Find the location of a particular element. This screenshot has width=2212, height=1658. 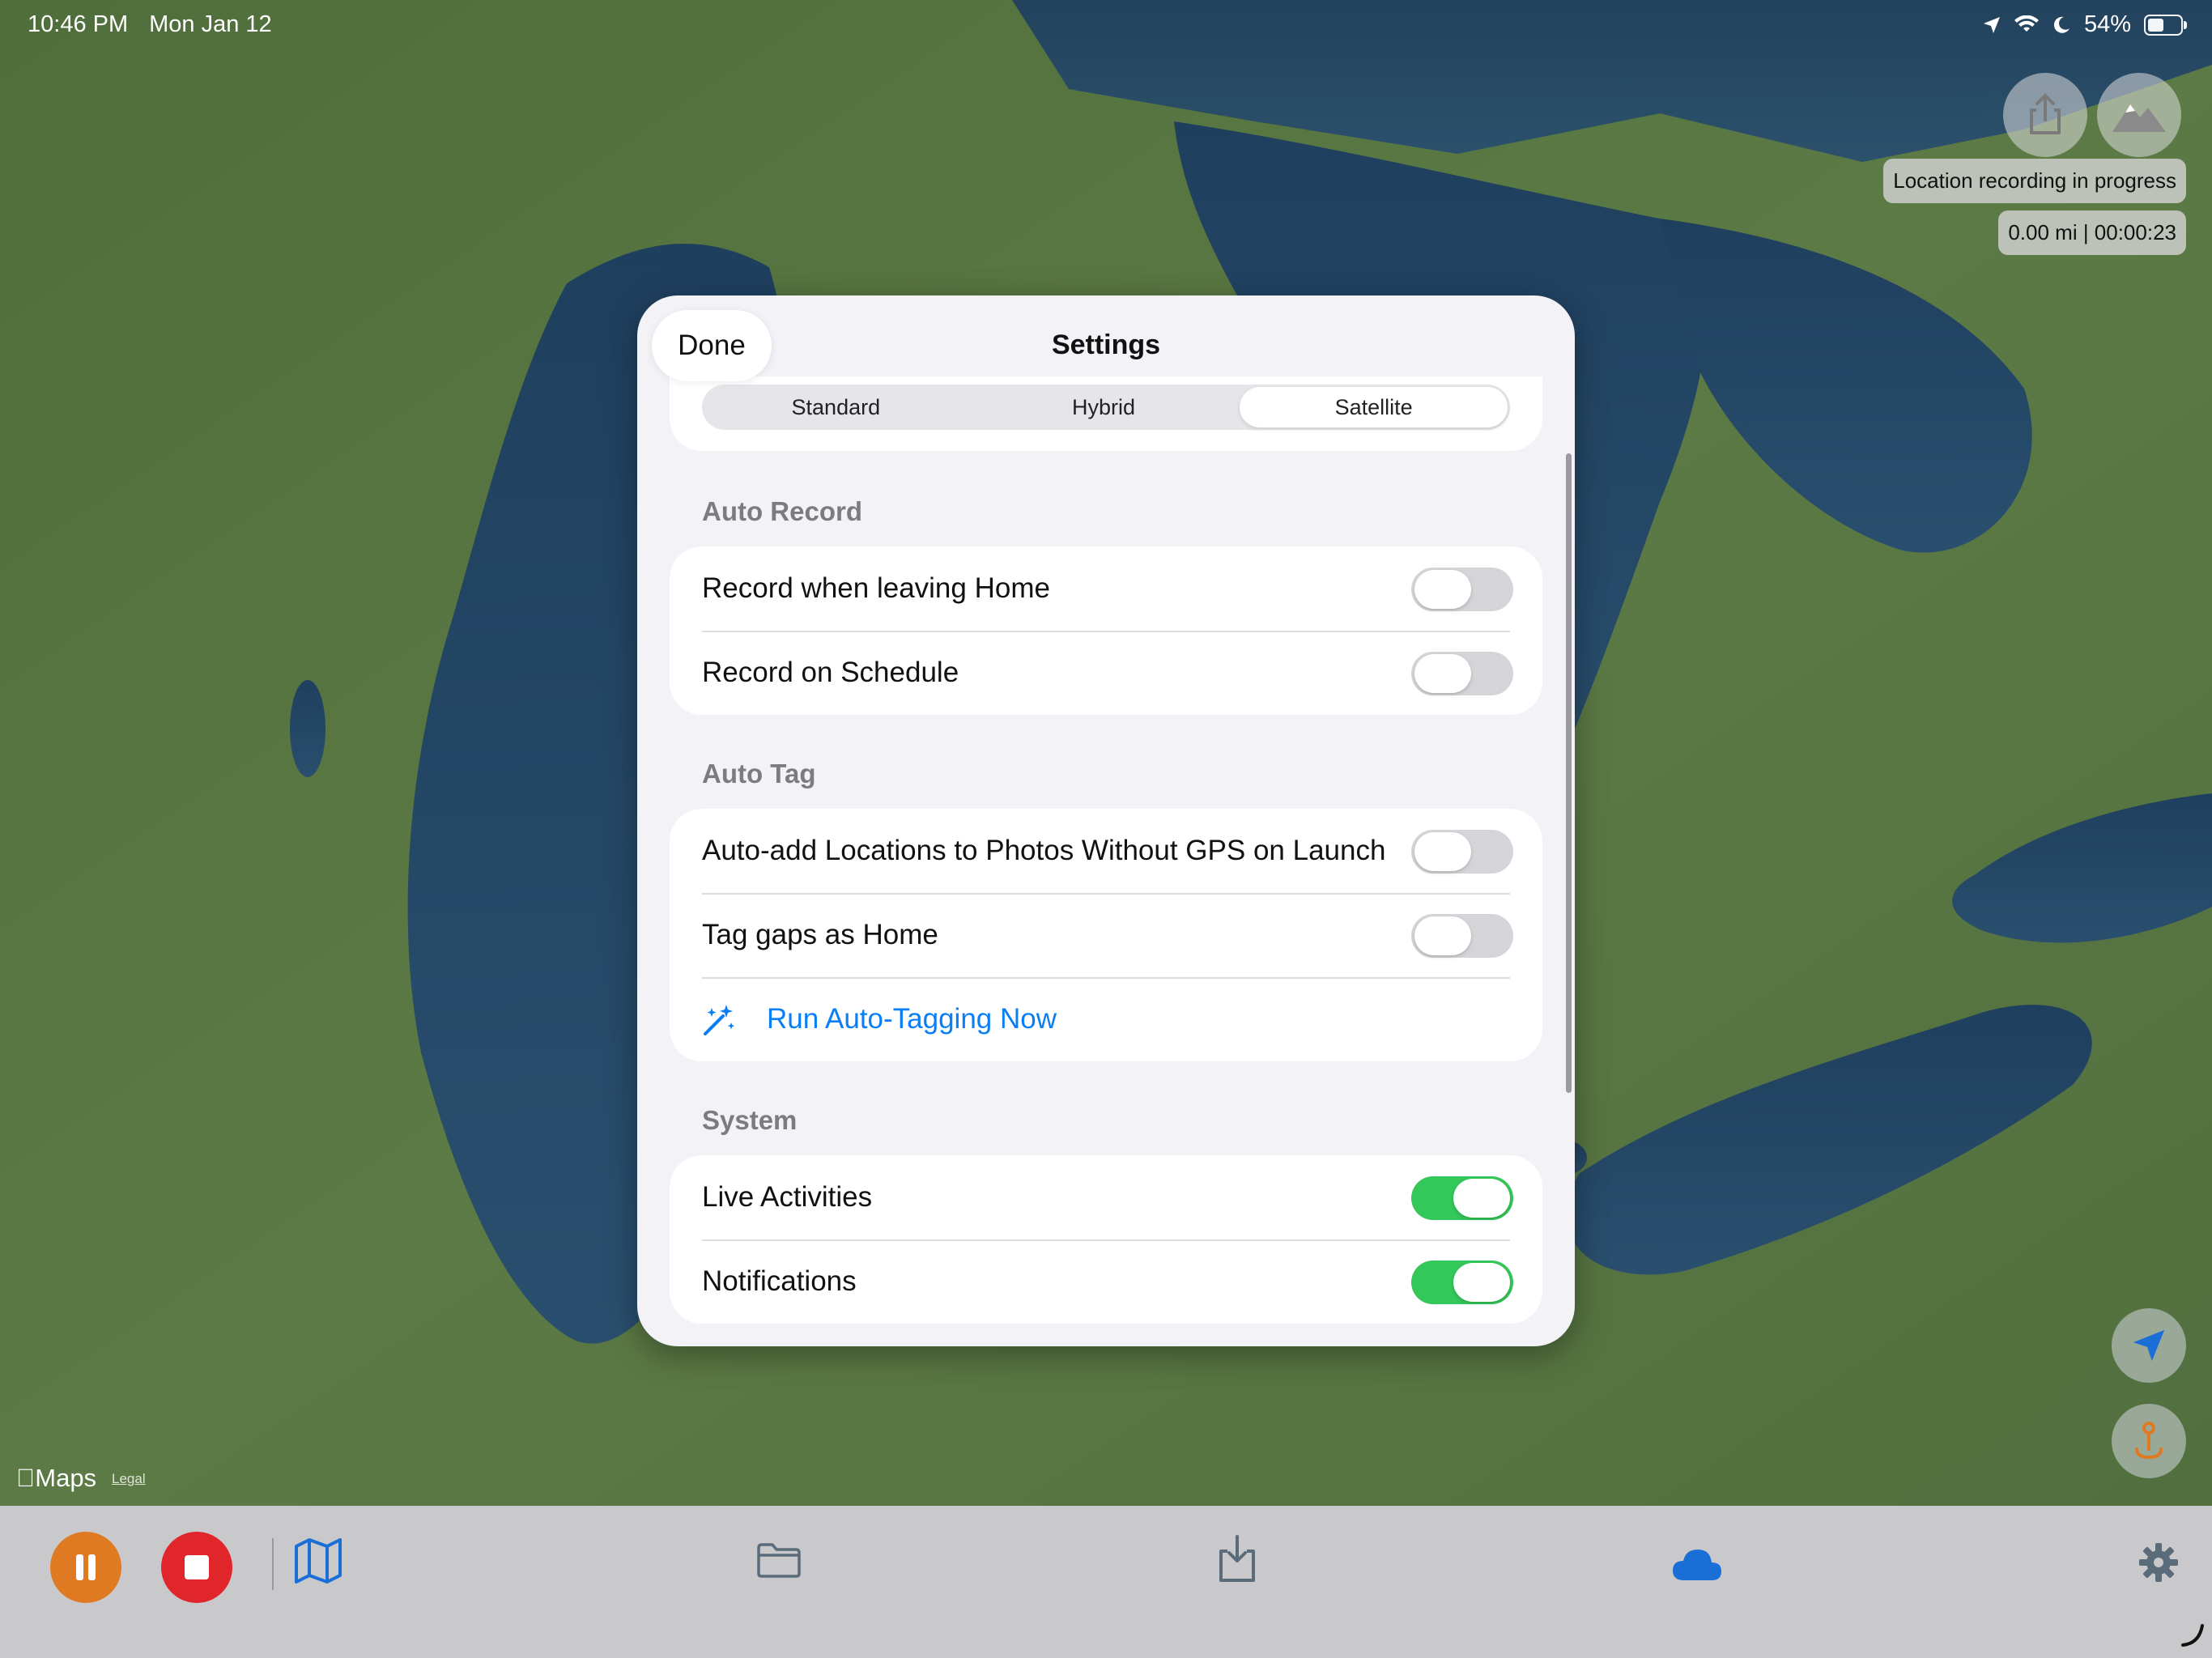

recording-stats-label: 0.00 mi | 00:00:23 is located at coordinates (2092, 232).